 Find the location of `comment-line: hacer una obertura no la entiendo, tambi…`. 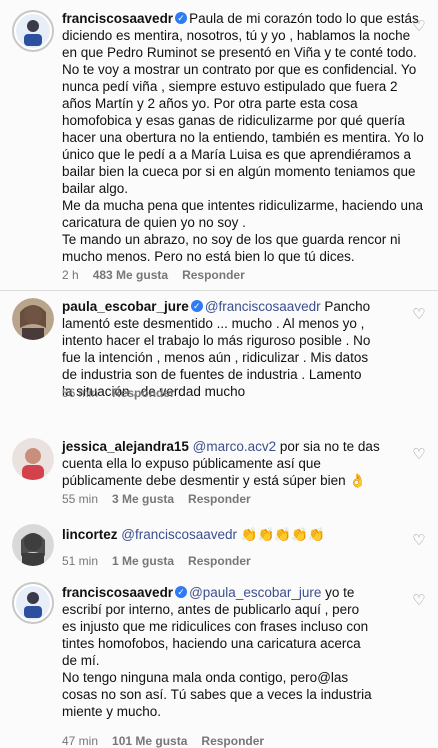

comment-line: hacer una obertura no la entiendo, tambi… is located at coordinates (243, 137).